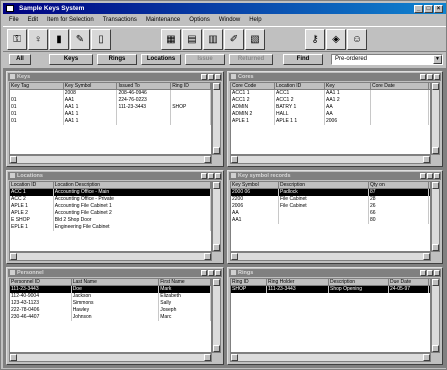  What do you see at coordinates (199, 20) in the screenshot?
I see `menu-options: Options` at bounding box center [199, 20].